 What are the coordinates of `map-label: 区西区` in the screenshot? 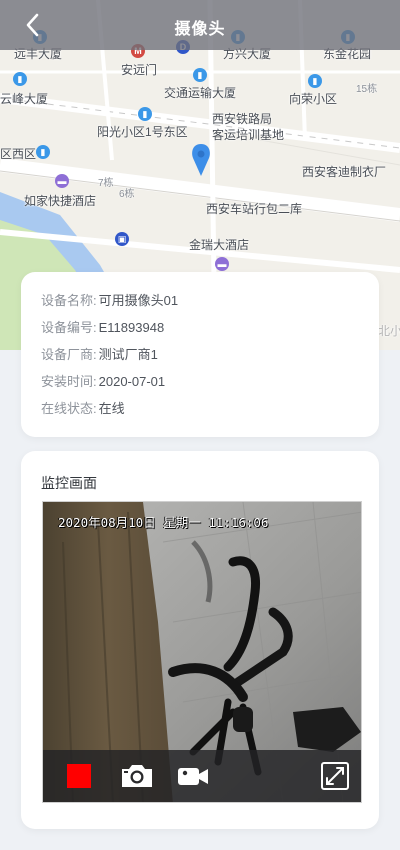 It's located at (18, 154).